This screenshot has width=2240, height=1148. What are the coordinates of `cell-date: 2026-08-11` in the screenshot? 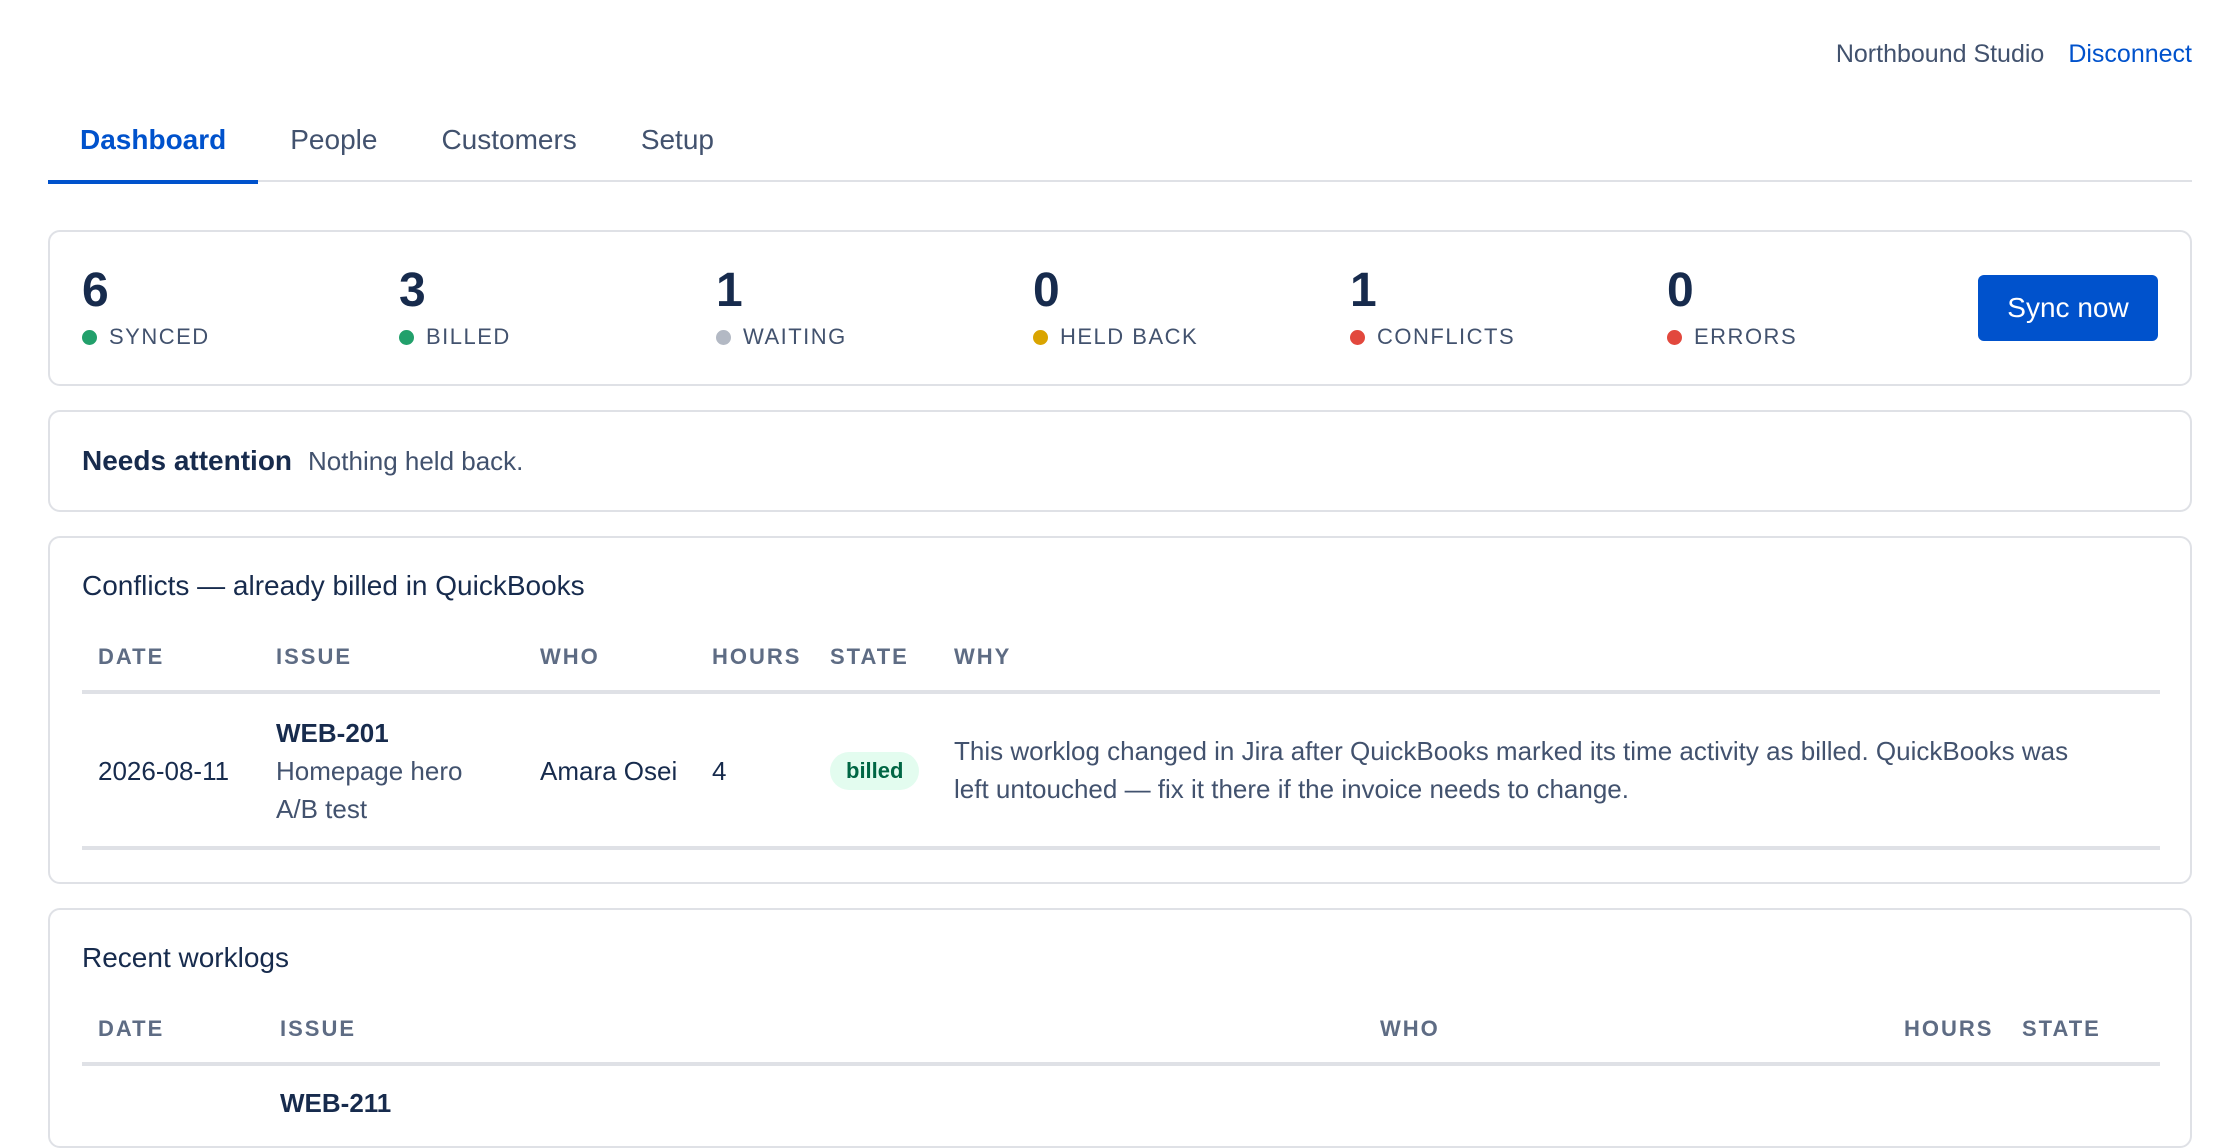 It's located at (164, 771).